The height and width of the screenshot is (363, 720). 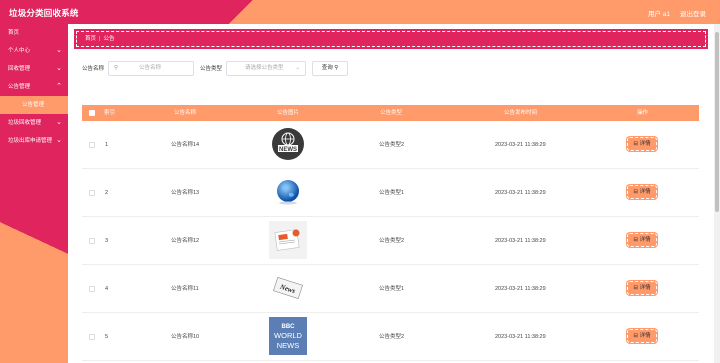 I want to click on name-search-input: ⚲ 公告名称, so click(x=151, y=68).